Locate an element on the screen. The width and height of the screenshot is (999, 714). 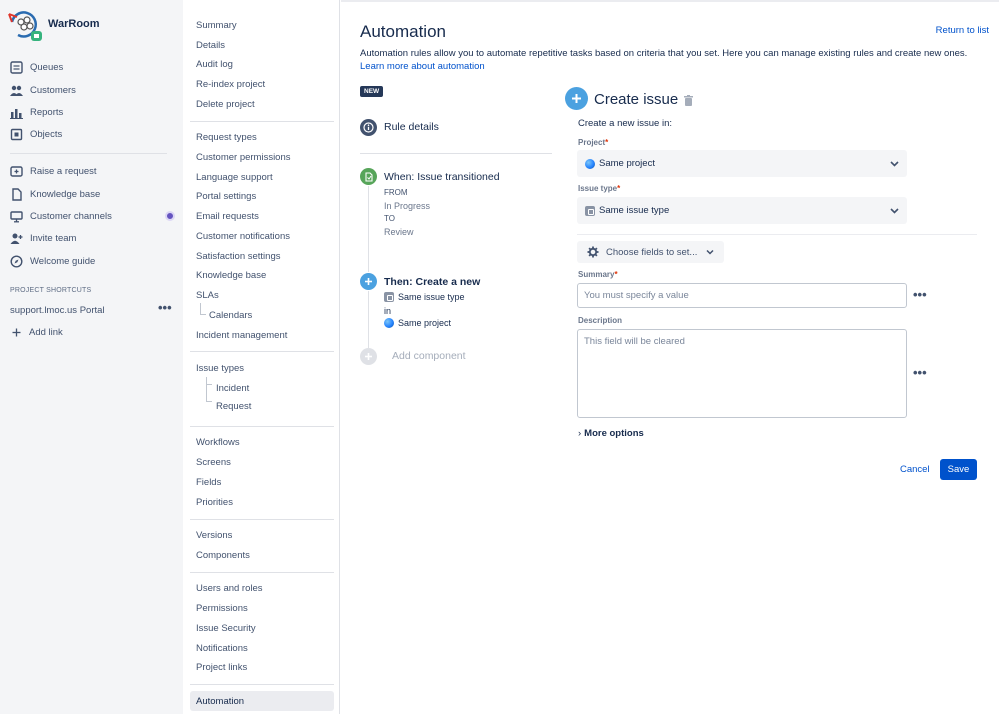
summary-field-label: Summary* is located at coordinates (598, 274).